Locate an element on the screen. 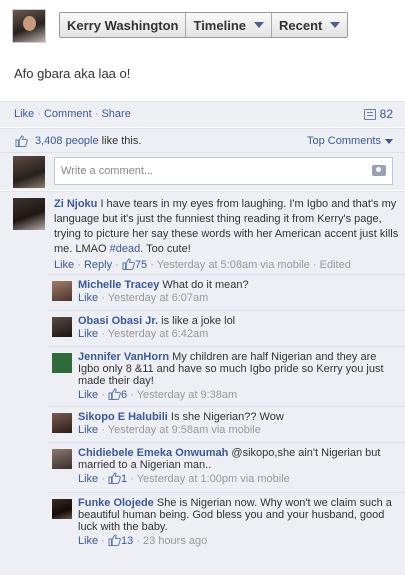  comment-likes: 13 is located at coordinates (120, 541).